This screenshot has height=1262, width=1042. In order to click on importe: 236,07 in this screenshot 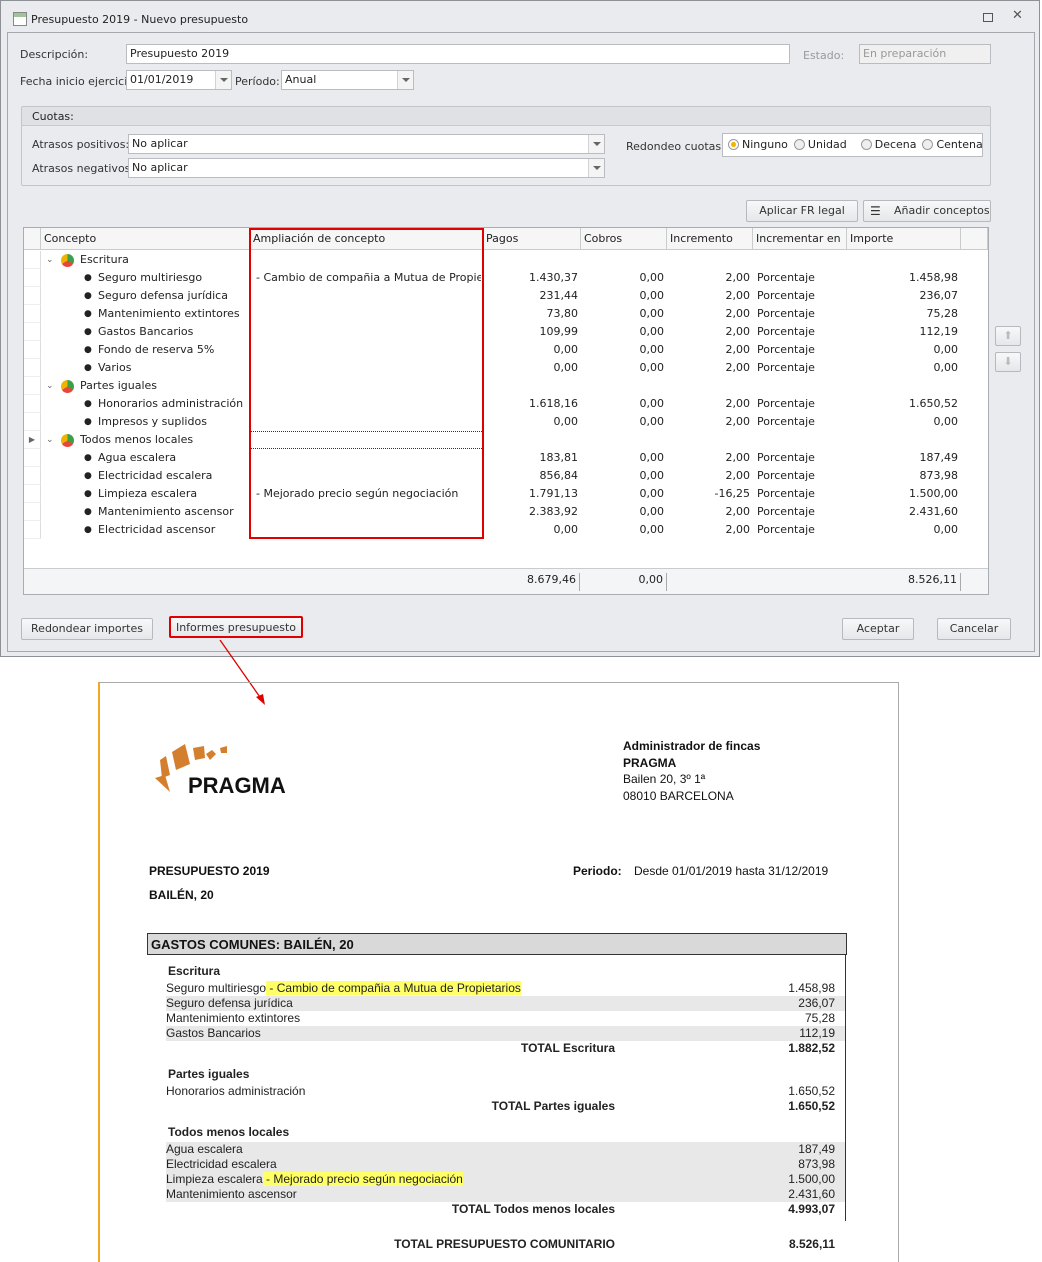, I will do `click(904, 296)`.